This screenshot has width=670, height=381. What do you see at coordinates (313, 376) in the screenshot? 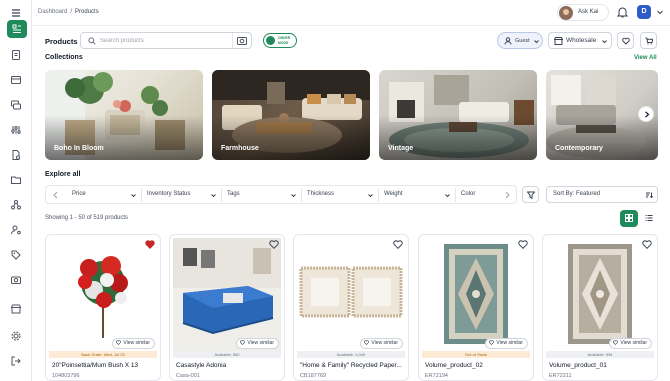
I see `product-sku: CB187769` at bounding box center [313, 376].